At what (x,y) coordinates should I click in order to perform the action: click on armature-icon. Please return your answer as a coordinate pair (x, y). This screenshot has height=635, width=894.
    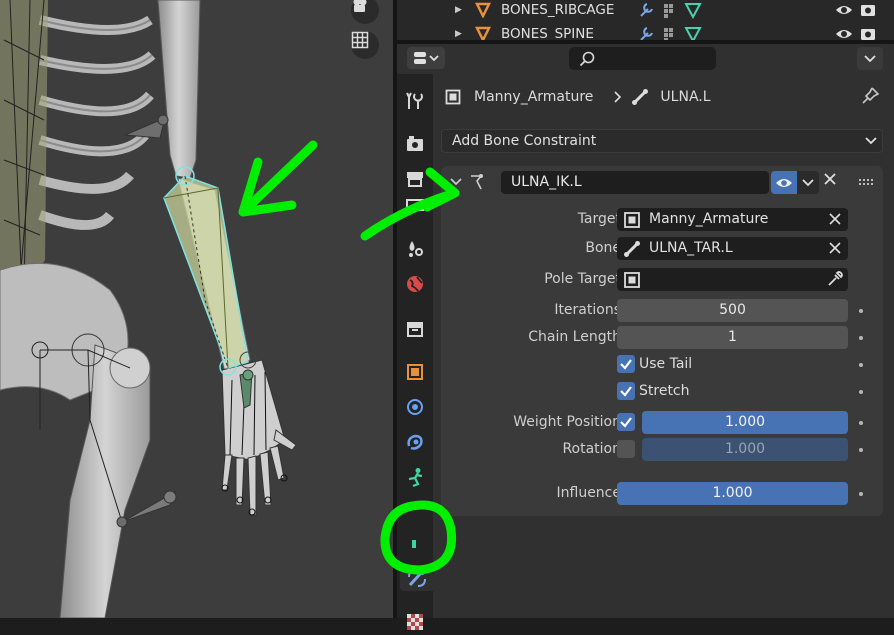
    Looking at the image, I should click on (483, 10).